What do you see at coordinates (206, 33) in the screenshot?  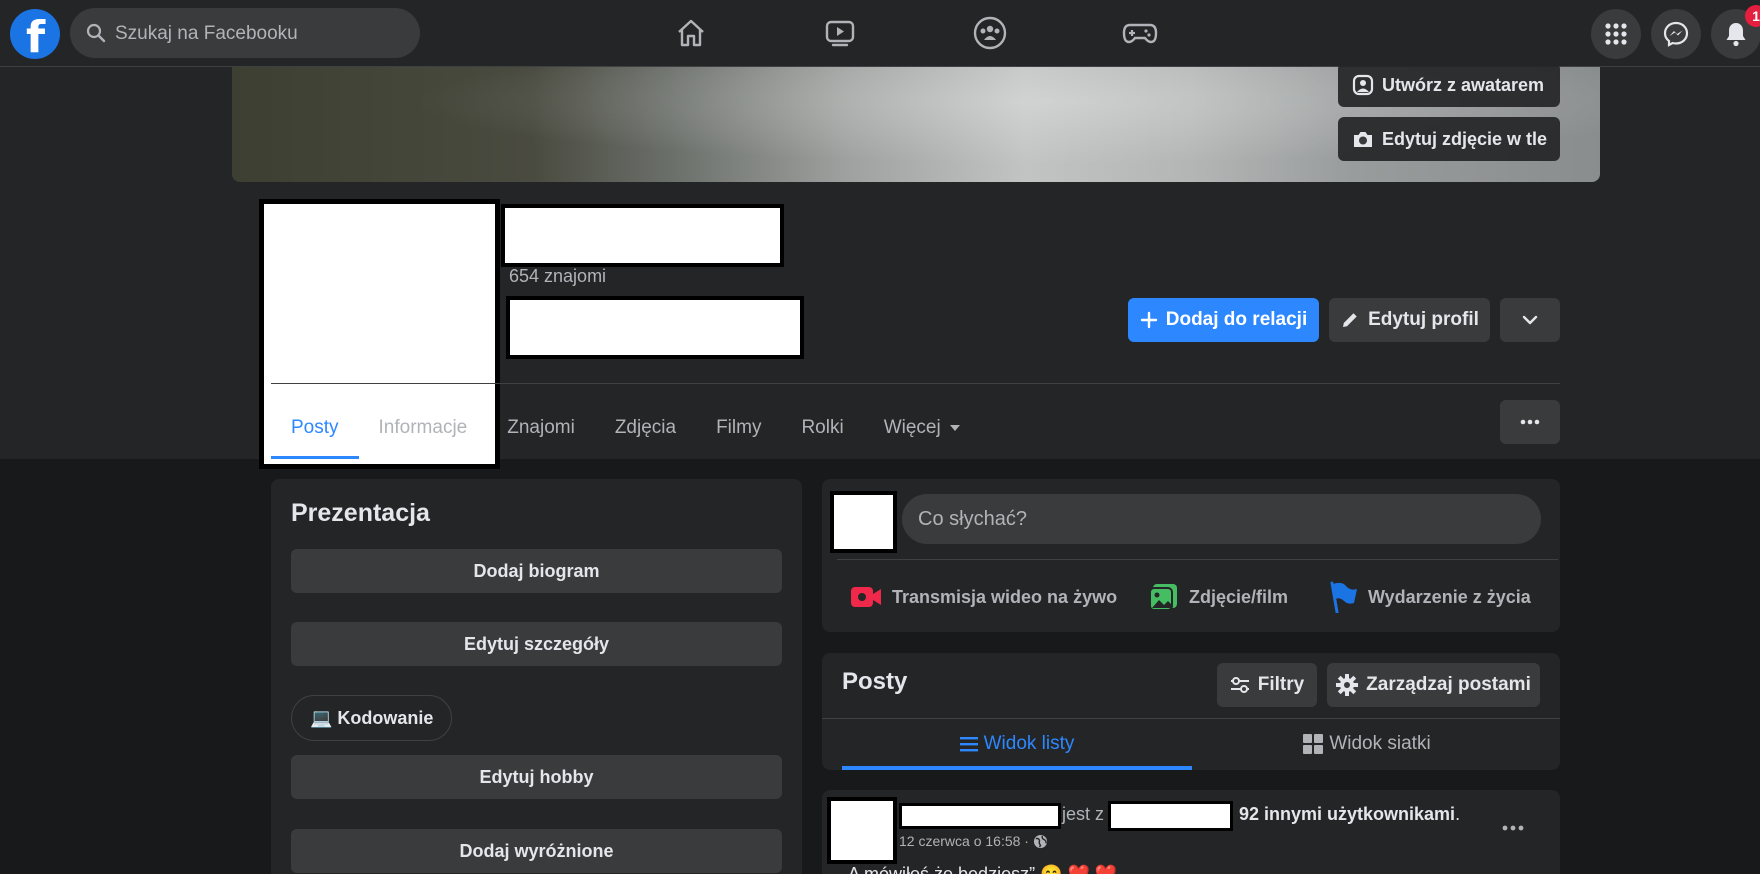 I see `search-placeholder: Szukaj na Facebooku` at bounding box center [206, 33].